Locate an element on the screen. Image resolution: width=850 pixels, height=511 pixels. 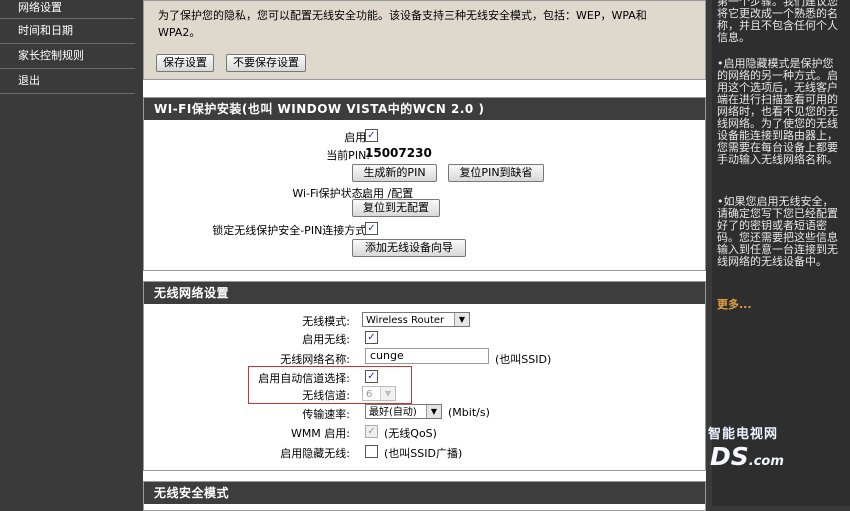
watermark-text: 智能电视网 is located at coordinates (743, 434).